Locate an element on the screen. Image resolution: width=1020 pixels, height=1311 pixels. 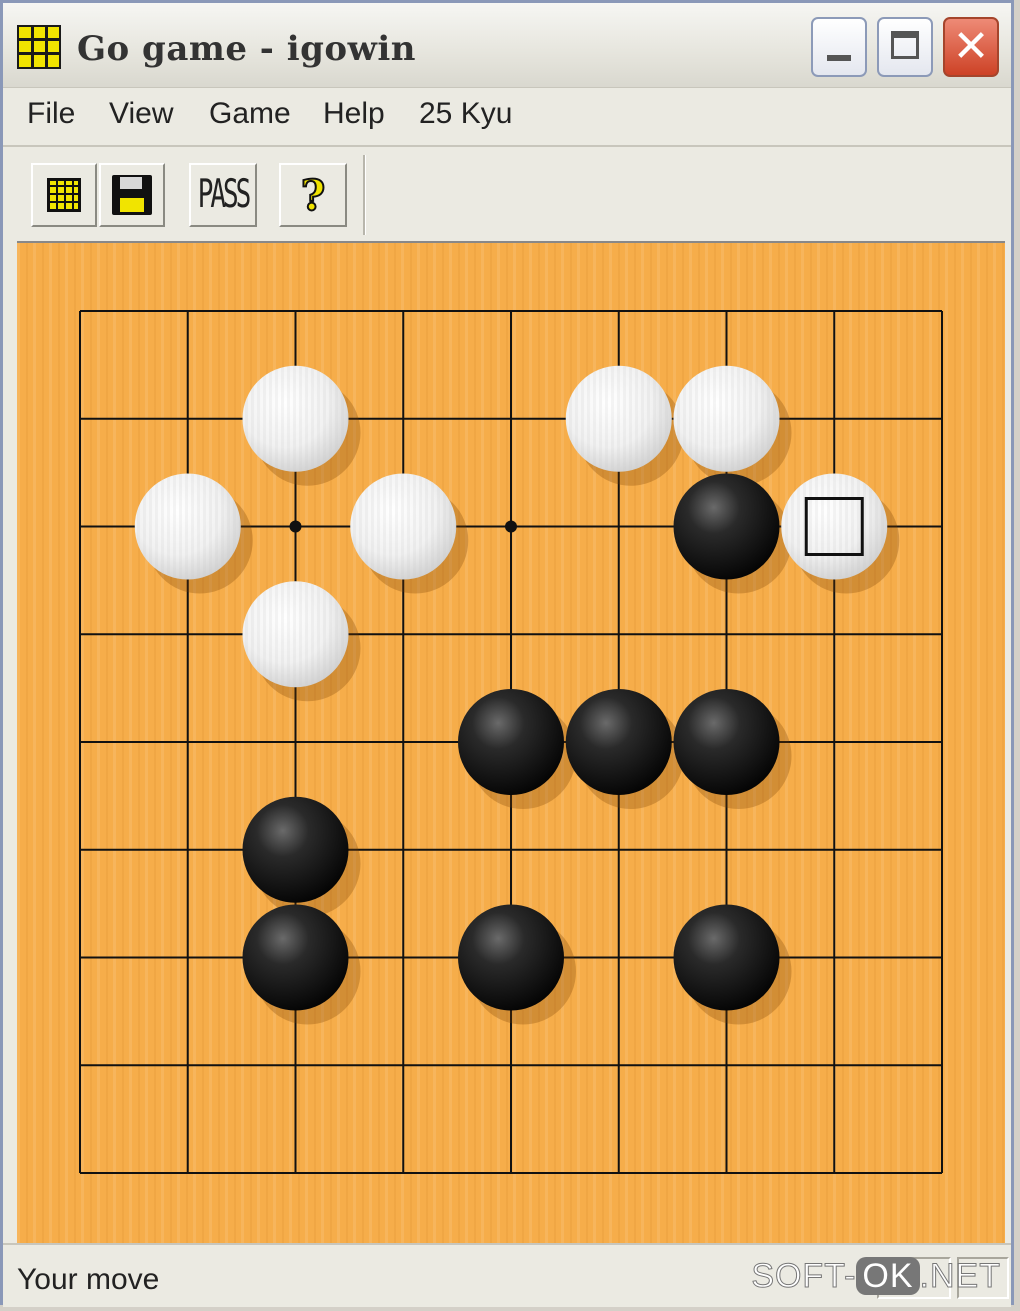
floppy-disk-icon is located at coordinates (132, 195).